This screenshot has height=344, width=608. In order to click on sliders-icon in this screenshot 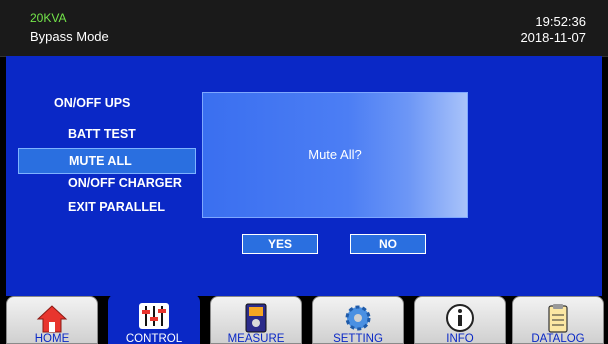, I will do `click(154, 316)`.